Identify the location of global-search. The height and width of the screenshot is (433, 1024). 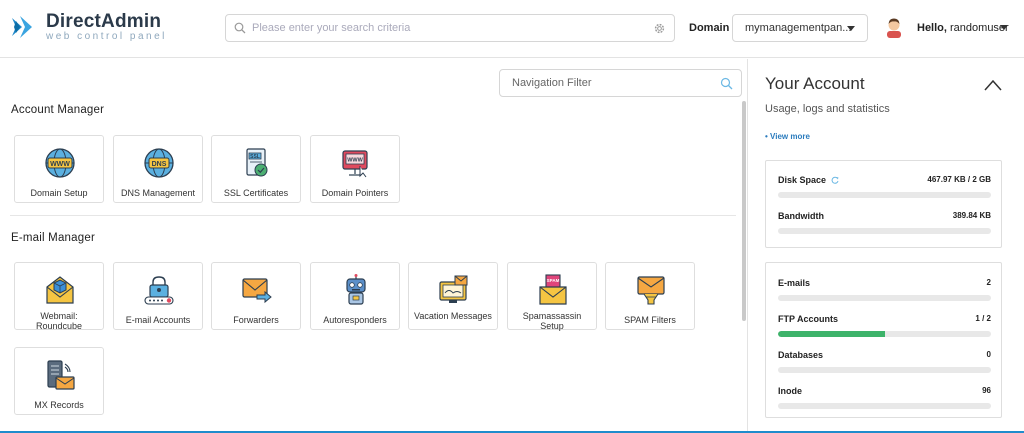
(450, 28).